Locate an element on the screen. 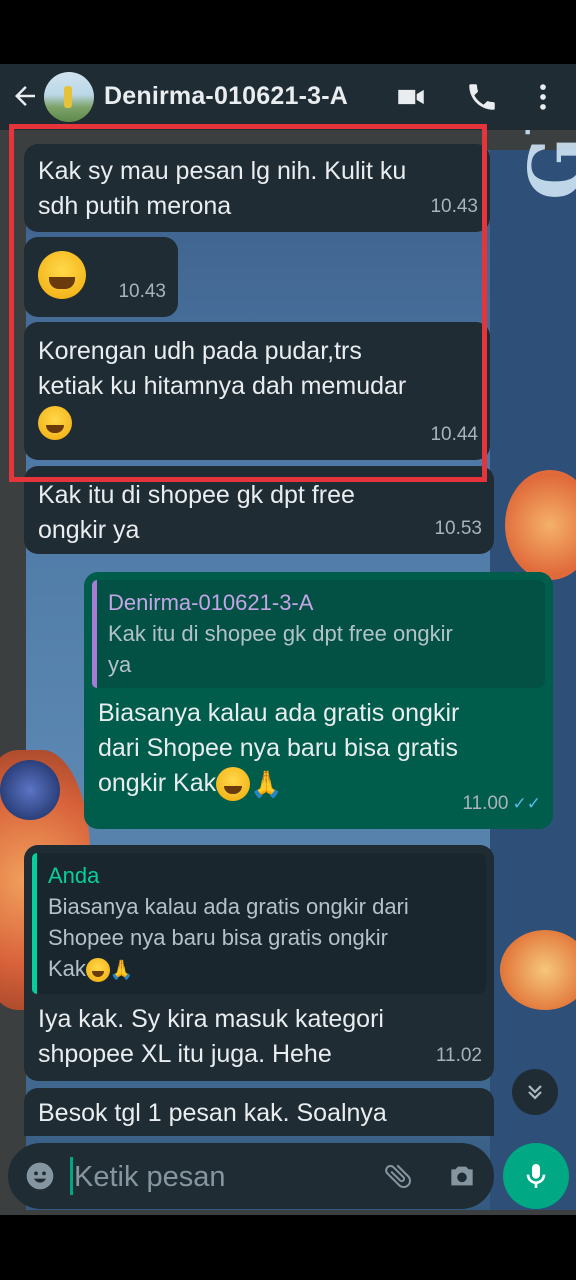 The image size is (576, 1280). avatar-figure is located at coordinates (68, 97).